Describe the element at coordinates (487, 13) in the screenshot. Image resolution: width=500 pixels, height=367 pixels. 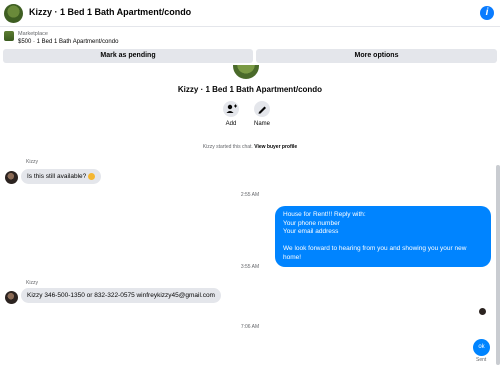
I see `info-icon: i` at that location.